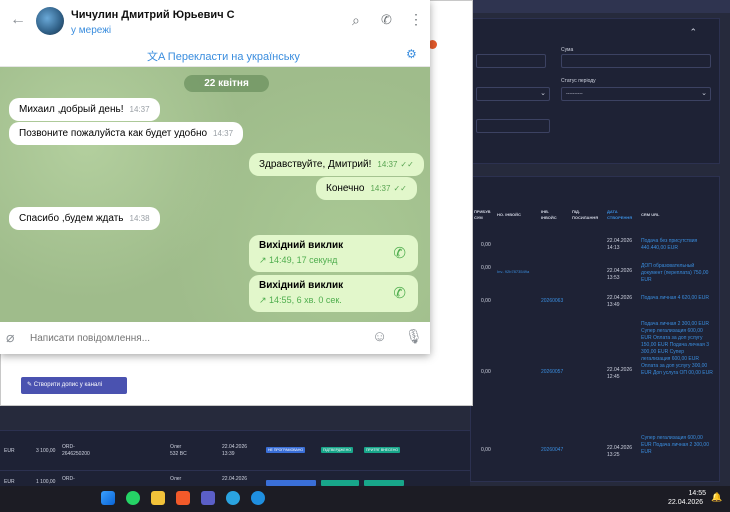  Describe the element at coordinates (153, 15) in the screenshot. I see `contact-name: Чичулин Дмитрий Юрьевич С` at that location.